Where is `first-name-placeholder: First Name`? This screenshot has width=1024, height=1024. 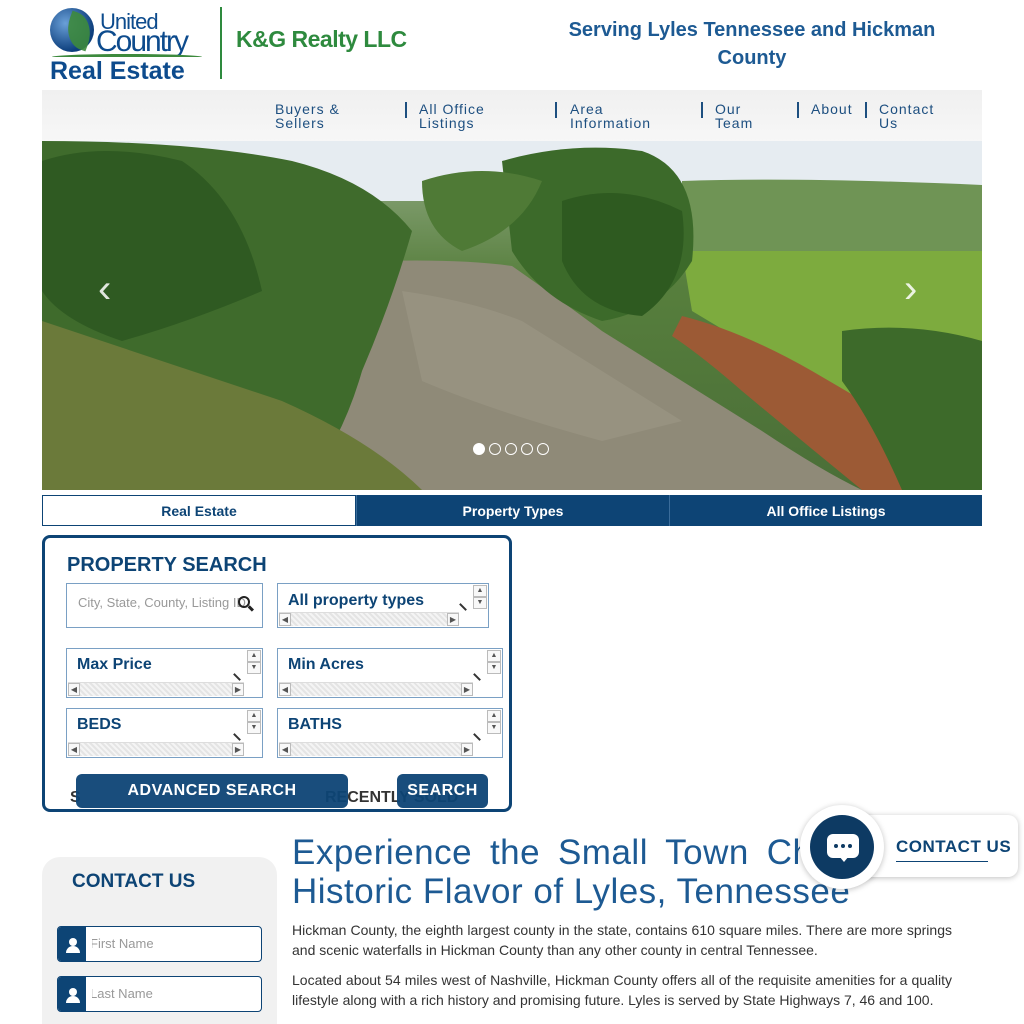 first-name-placeholder: First Name is located at coordinates (122, 943).